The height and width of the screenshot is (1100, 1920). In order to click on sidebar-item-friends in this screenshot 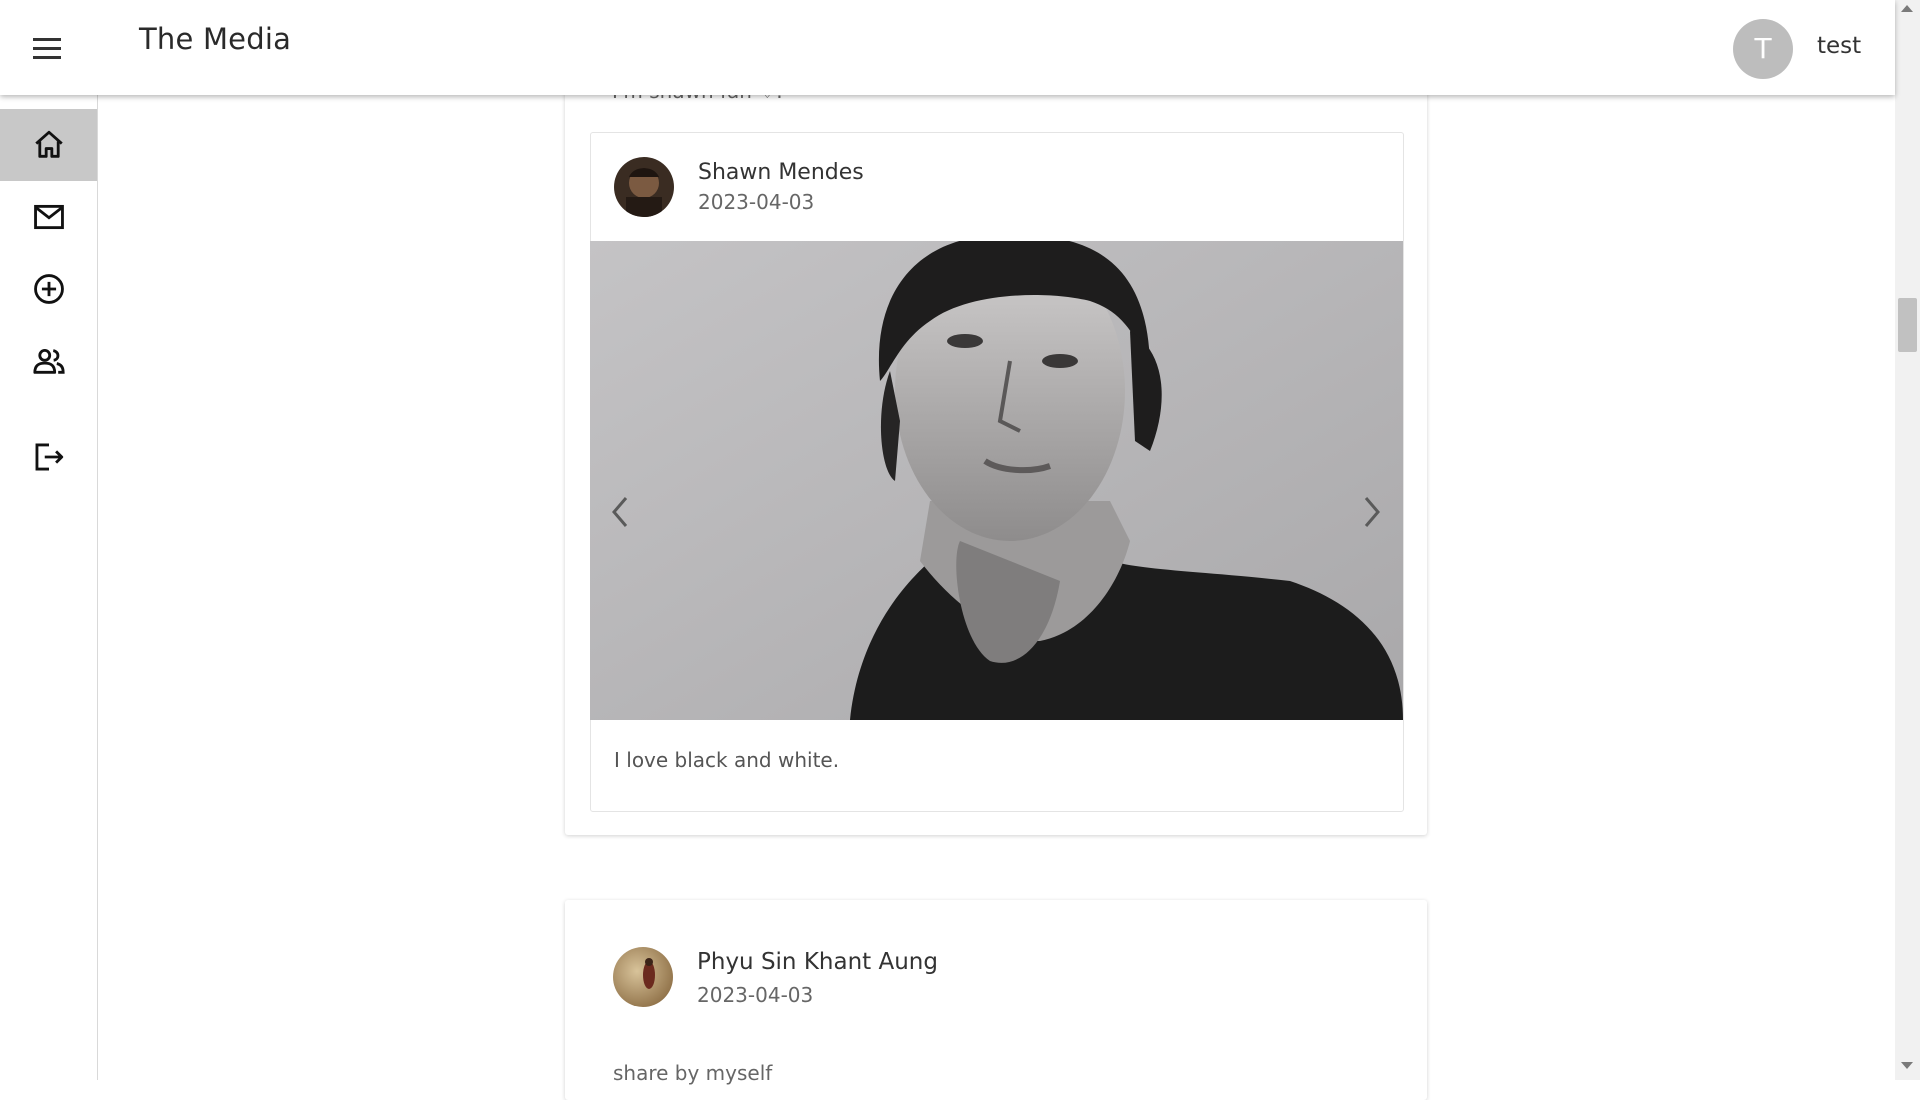, I will do `click(48, 361)`.